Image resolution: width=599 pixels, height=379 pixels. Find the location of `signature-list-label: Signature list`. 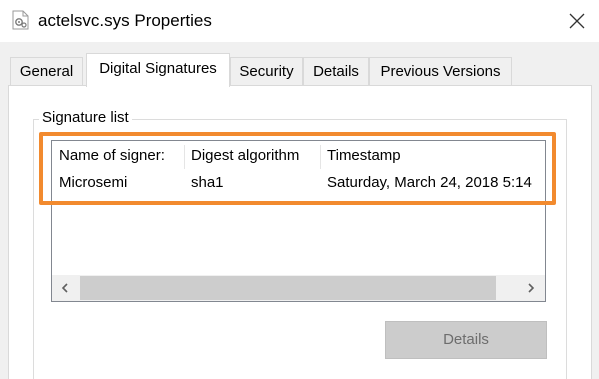

signature-list-label: Signature list is located at coordinates (85, 118).